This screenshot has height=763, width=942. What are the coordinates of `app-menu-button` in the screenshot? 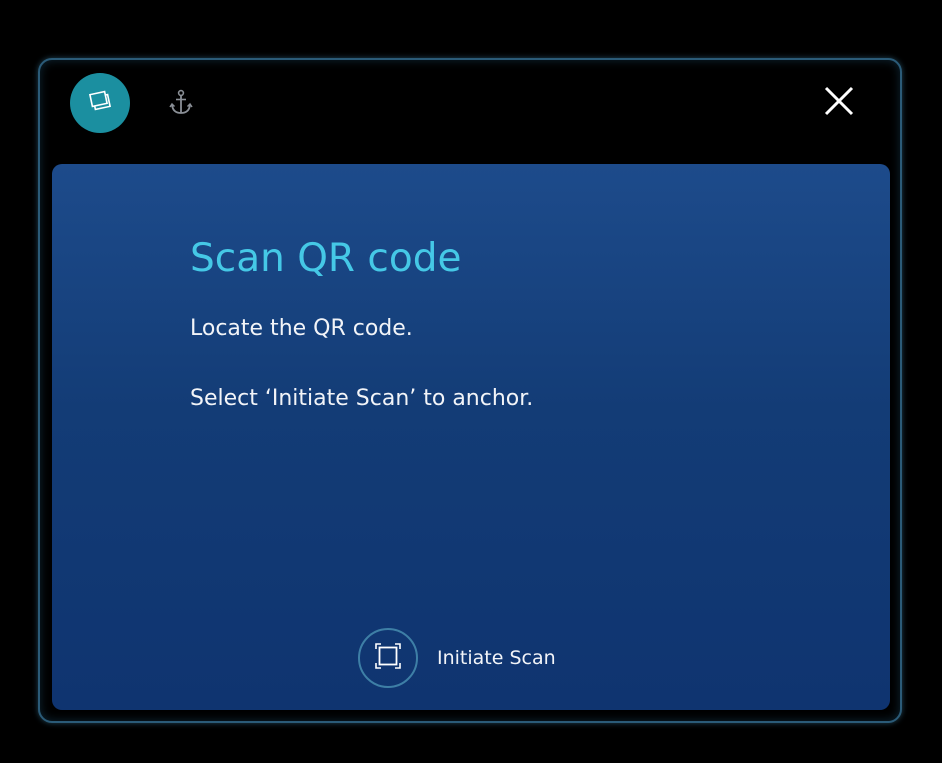 It's located at (100, 103).